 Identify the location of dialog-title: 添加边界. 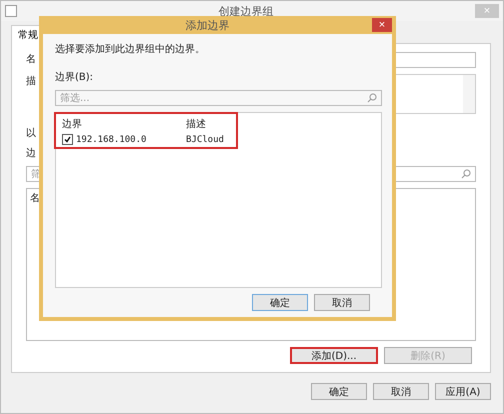
(207, 25).